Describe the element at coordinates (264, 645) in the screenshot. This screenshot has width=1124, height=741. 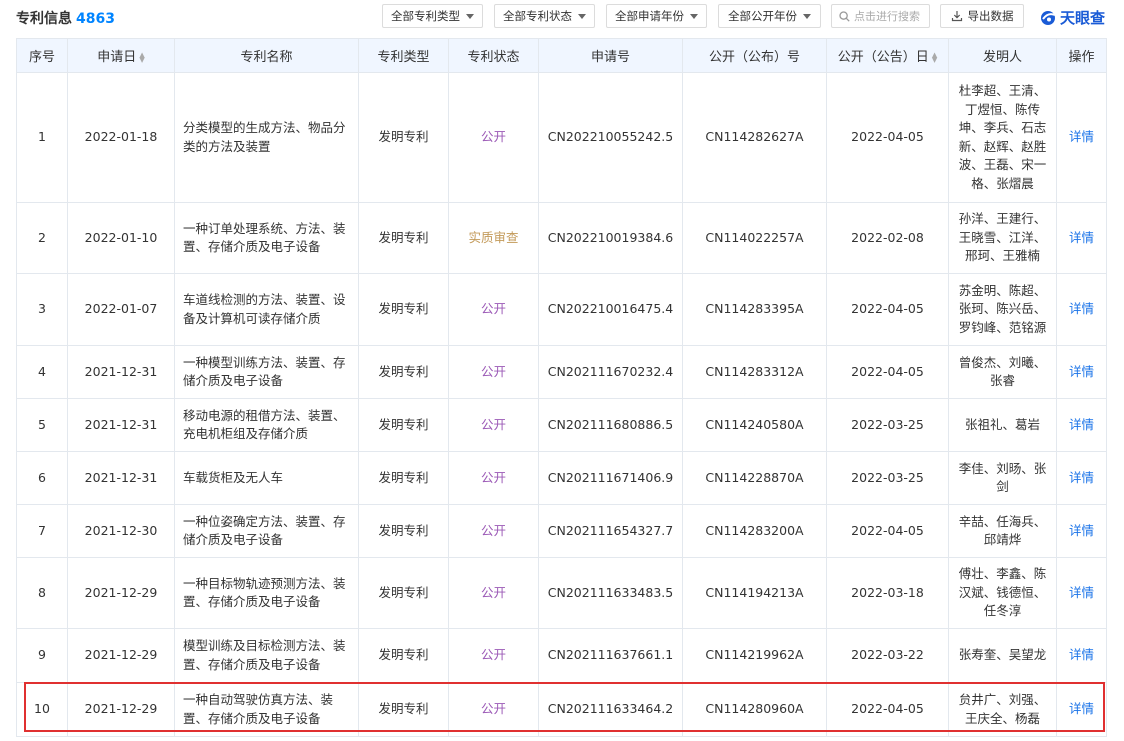
I see `text-line: 模型训练及目标检测方法、装` at that location.